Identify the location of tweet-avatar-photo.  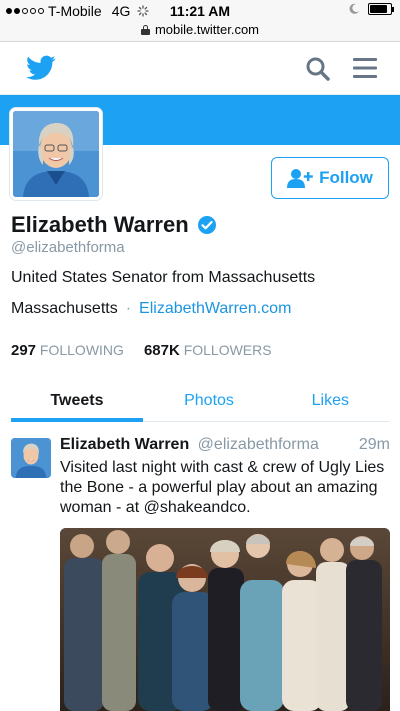
(31, 458).